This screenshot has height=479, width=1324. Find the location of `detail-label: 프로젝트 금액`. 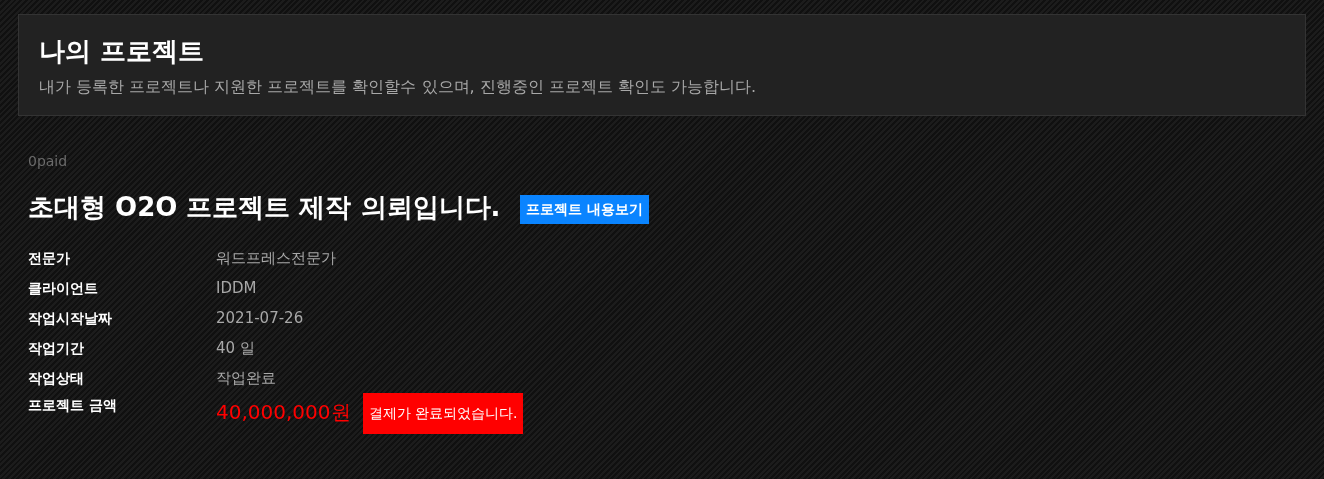

detail-label: 프로젝트 금액 is located at coordinates (73, 405).